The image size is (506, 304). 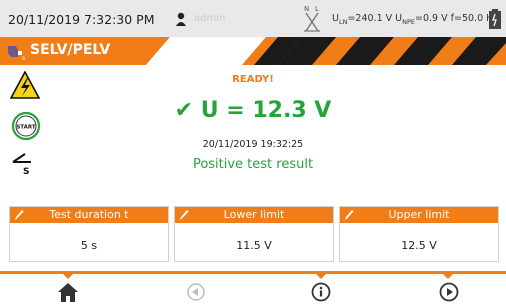 What do you see at coordinates (253, 110) in the screenshot?
I see `voltage-result: ✔ U = 12.3 V` at bounding box center [253, 110].